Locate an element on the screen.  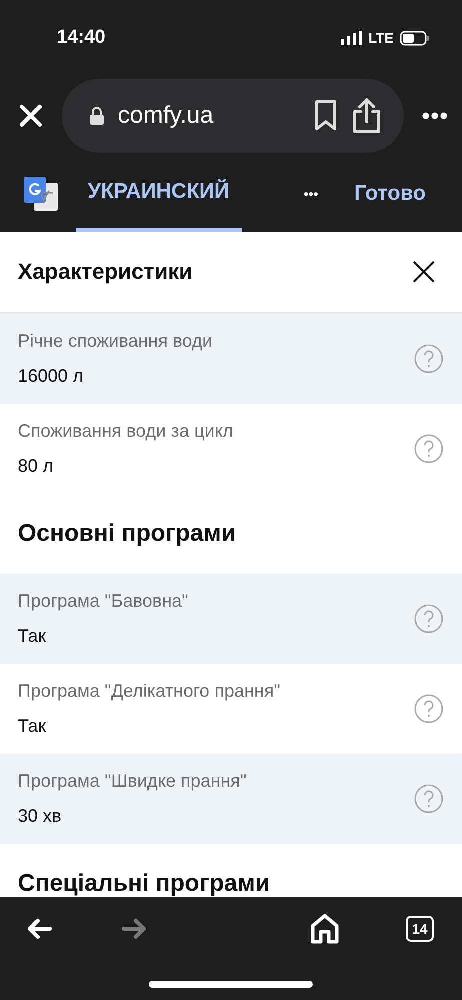
spec-label: Програма "Швидке прання" is located at coordinates (133, 781).